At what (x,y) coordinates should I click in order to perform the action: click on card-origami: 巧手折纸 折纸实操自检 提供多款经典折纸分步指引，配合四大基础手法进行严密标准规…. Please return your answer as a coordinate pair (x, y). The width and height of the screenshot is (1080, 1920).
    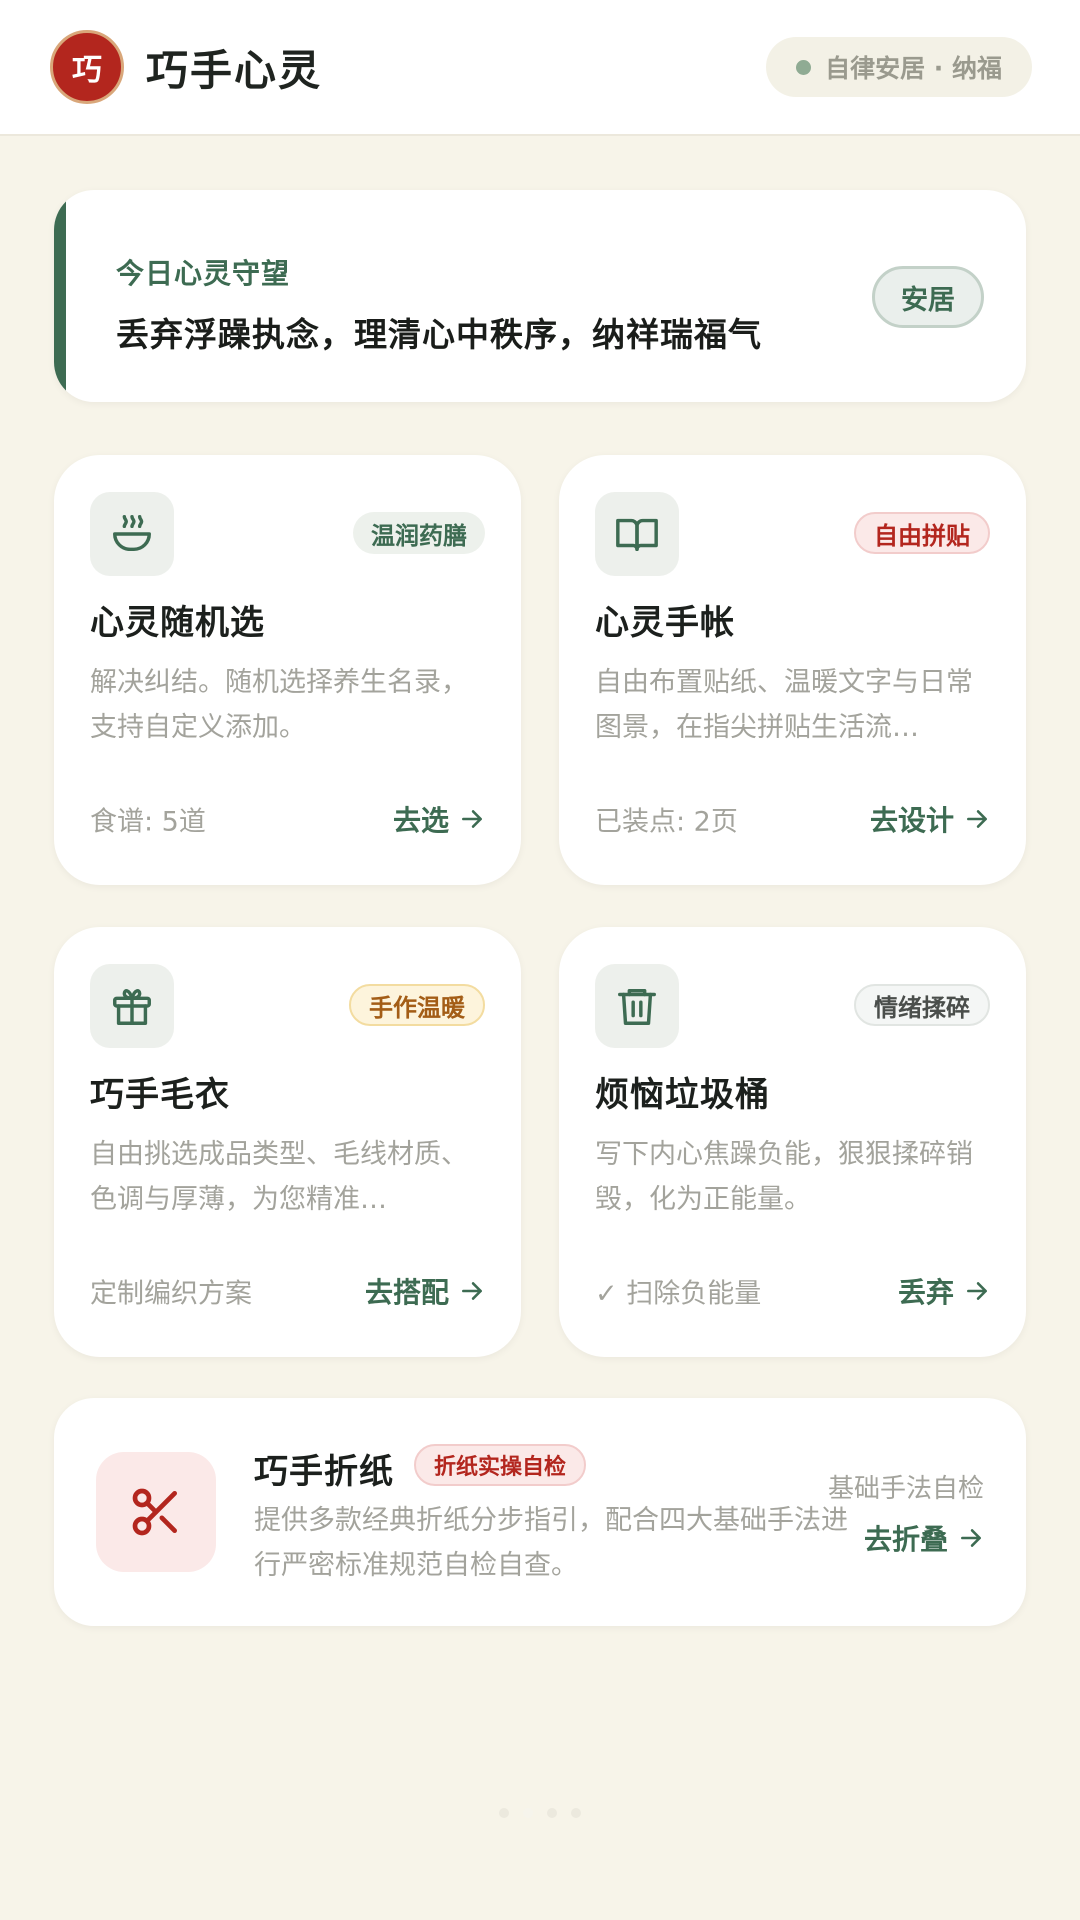
    Looking at the image, I should click on (540, 1512).